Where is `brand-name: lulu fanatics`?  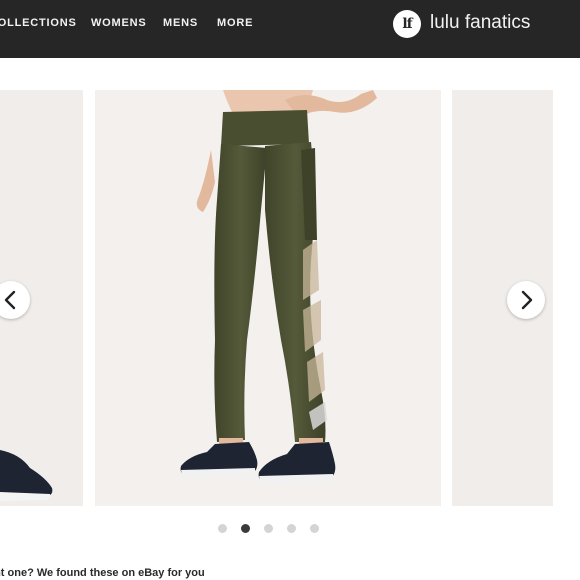
brand-name: lulu fanatics is located at coordinates (480, 23).